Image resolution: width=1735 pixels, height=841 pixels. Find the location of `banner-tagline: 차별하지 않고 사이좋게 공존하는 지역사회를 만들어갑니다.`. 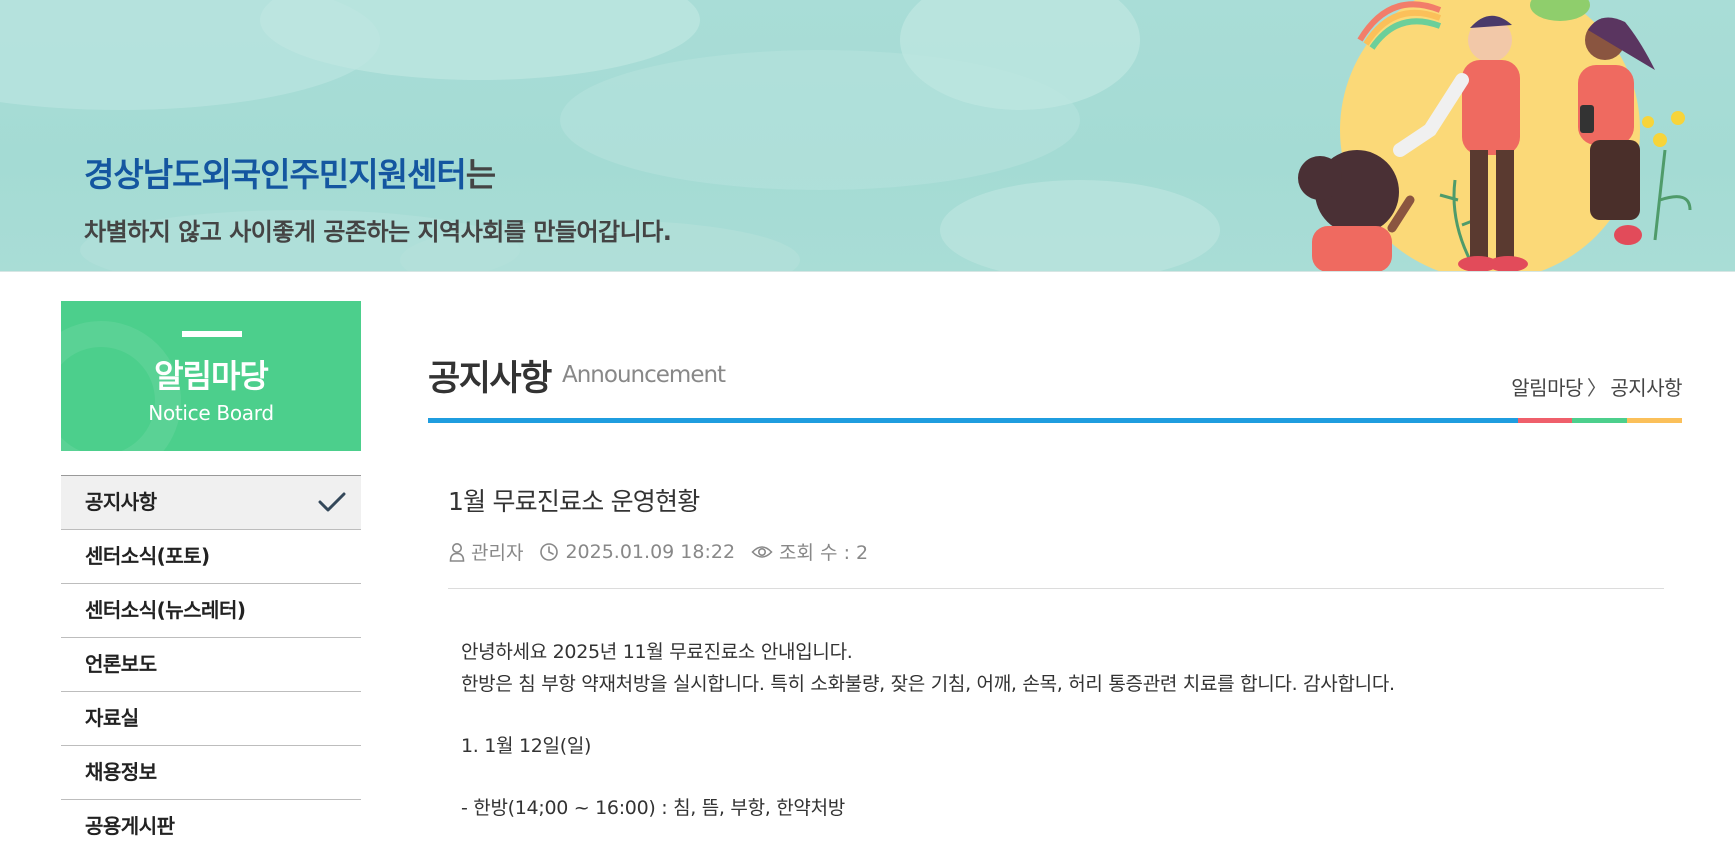

banner-tagline: 차별하지 않고 사이좋게 공존하는 지역사회를 만들어갑니다. is located at coordinates (378, 232).